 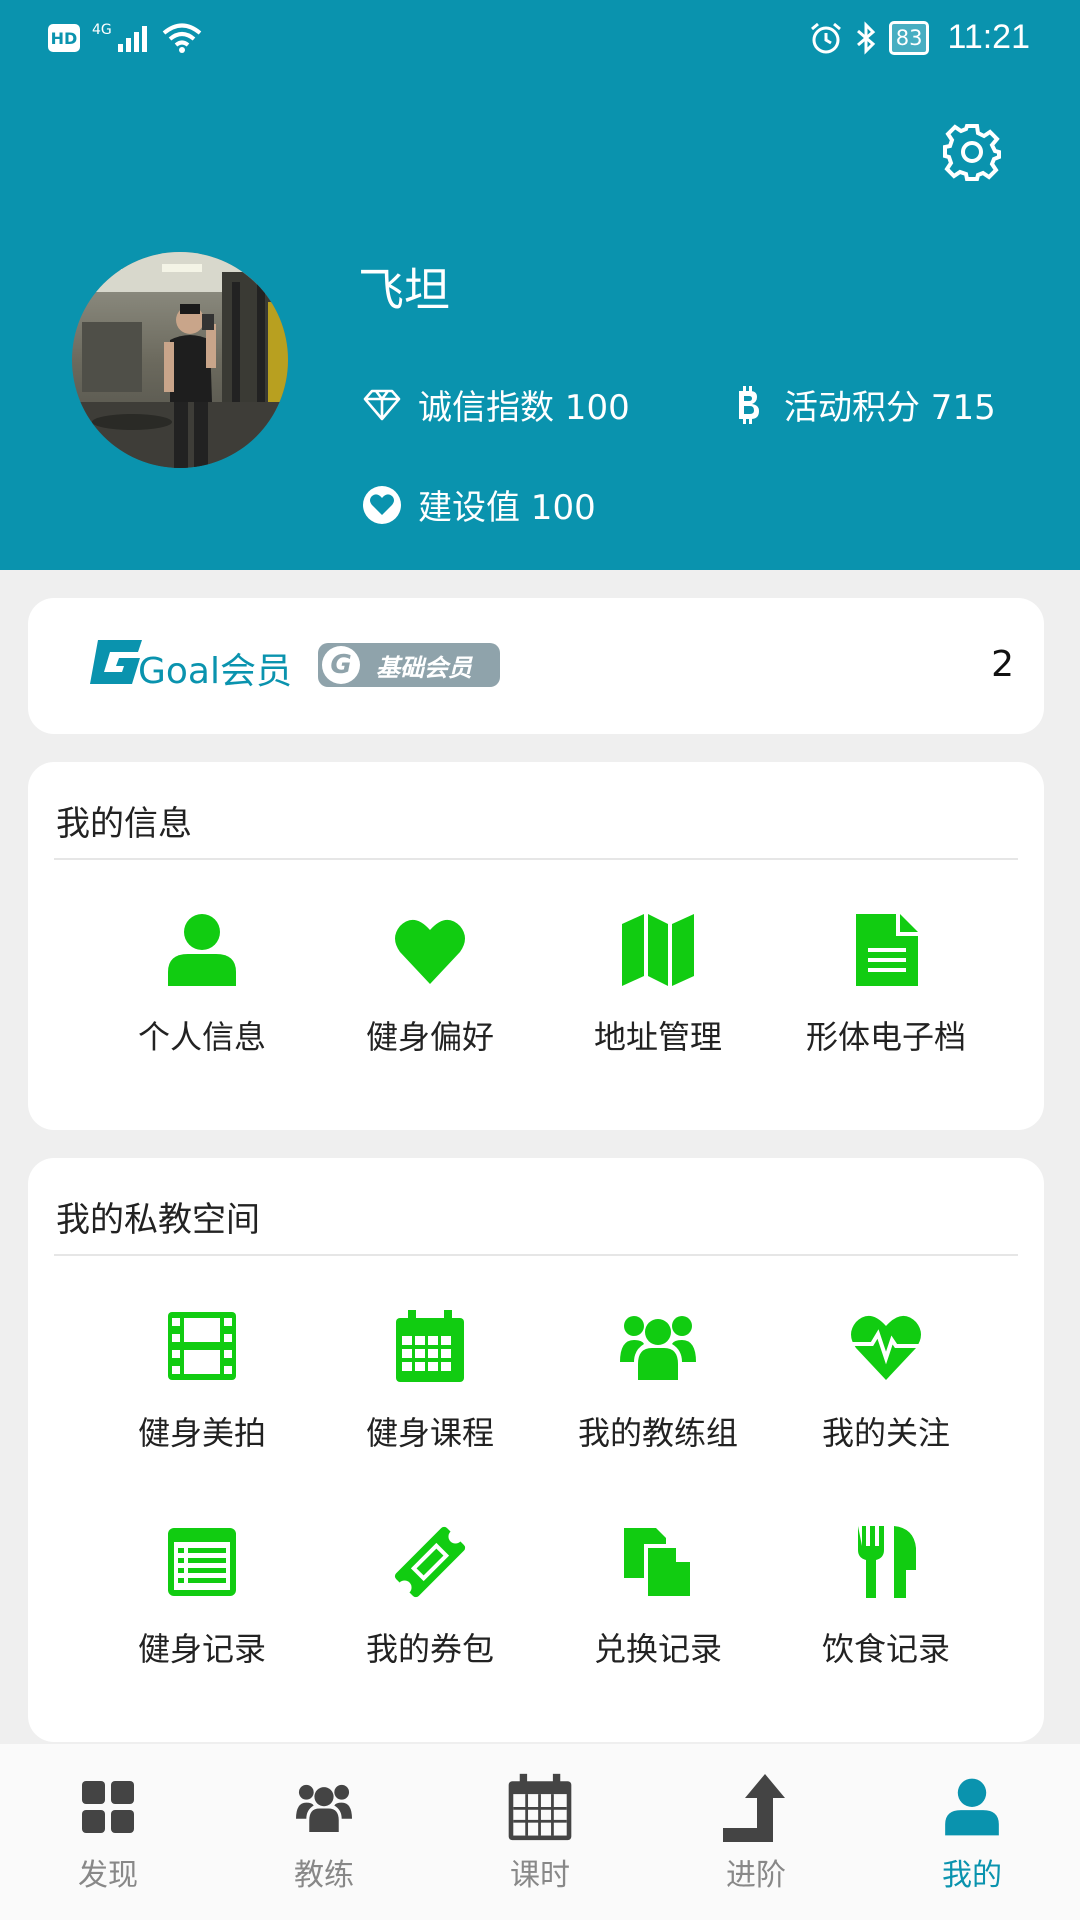 I want to click on nav-lessons: 课时, so click(x=540, y=1833).